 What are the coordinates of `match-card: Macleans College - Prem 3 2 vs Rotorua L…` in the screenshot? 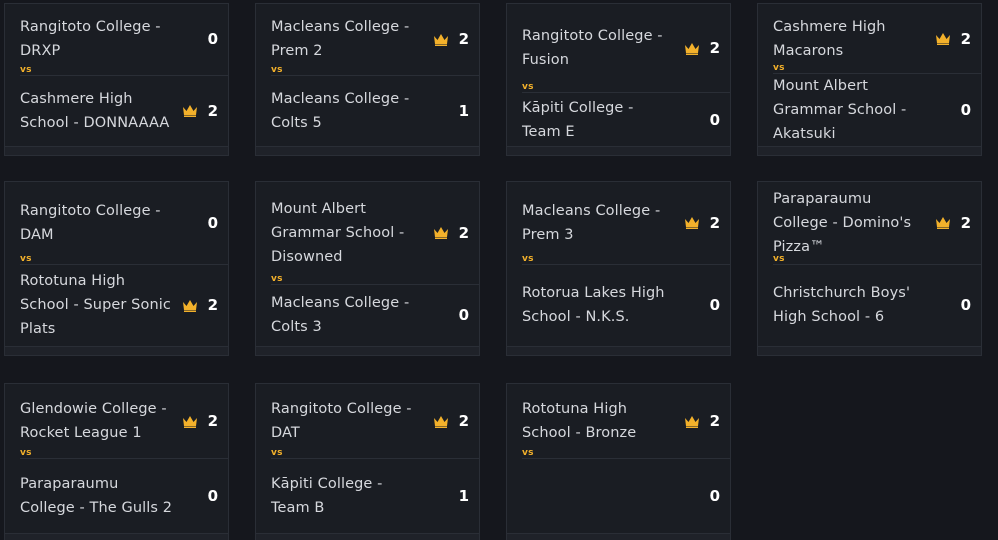 It's located at (618, 268).